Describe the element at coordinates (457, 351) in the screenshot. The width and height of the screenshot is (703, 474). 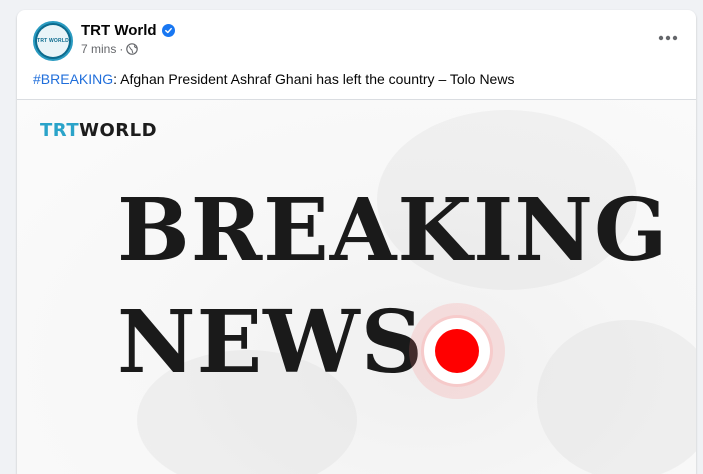
I see `live-dot-icon` at that location.